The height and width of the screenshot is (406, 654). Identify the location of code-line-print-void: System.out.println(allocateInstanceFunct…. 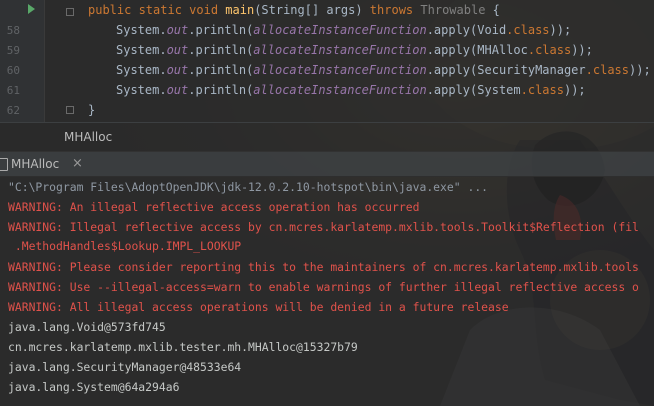
(344, 30).